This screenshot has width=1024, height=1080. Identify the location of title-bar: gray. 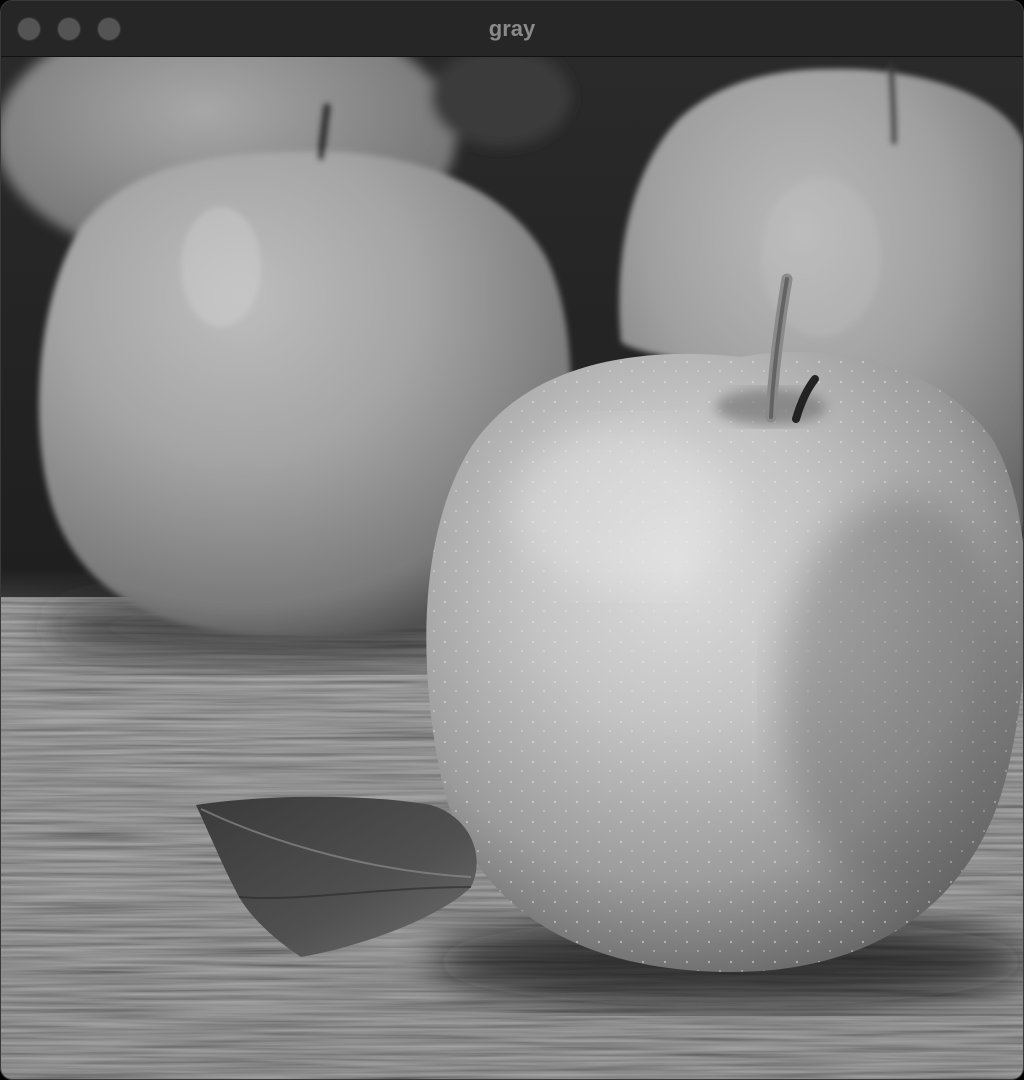
(512, 29).